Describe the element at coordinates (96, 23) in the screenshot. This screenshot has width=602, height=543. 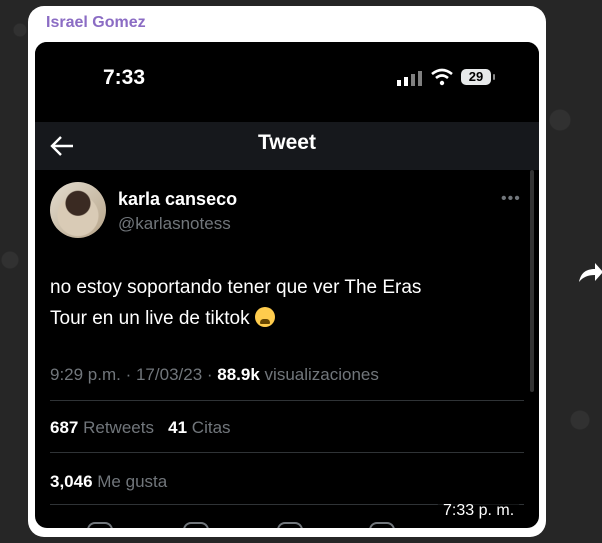
I see `sender-name: Israel Gomez` at that location.